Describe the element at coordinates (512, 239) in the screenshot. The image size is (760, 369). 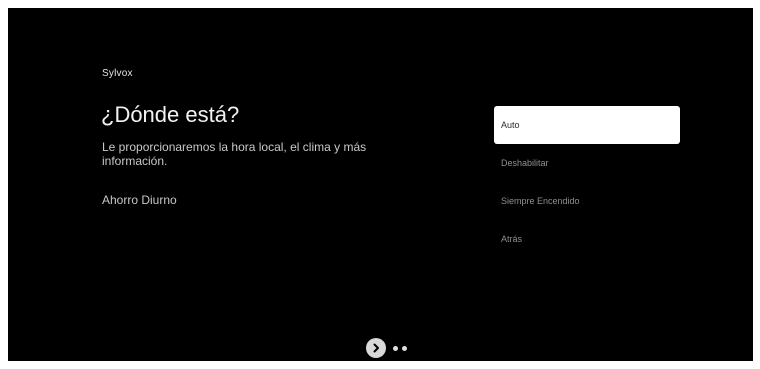
I see `option-label: Atrás` at that location.